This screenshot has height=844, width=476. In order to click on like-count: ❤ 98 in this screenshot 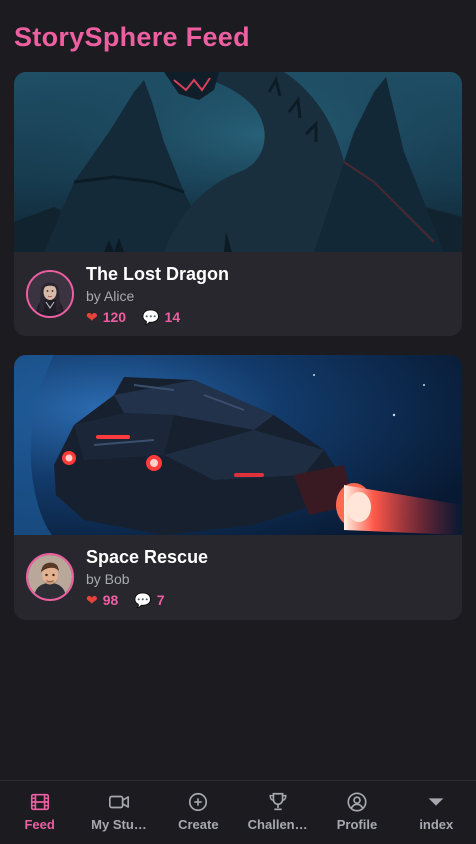, I will do `click(102, 600)`.